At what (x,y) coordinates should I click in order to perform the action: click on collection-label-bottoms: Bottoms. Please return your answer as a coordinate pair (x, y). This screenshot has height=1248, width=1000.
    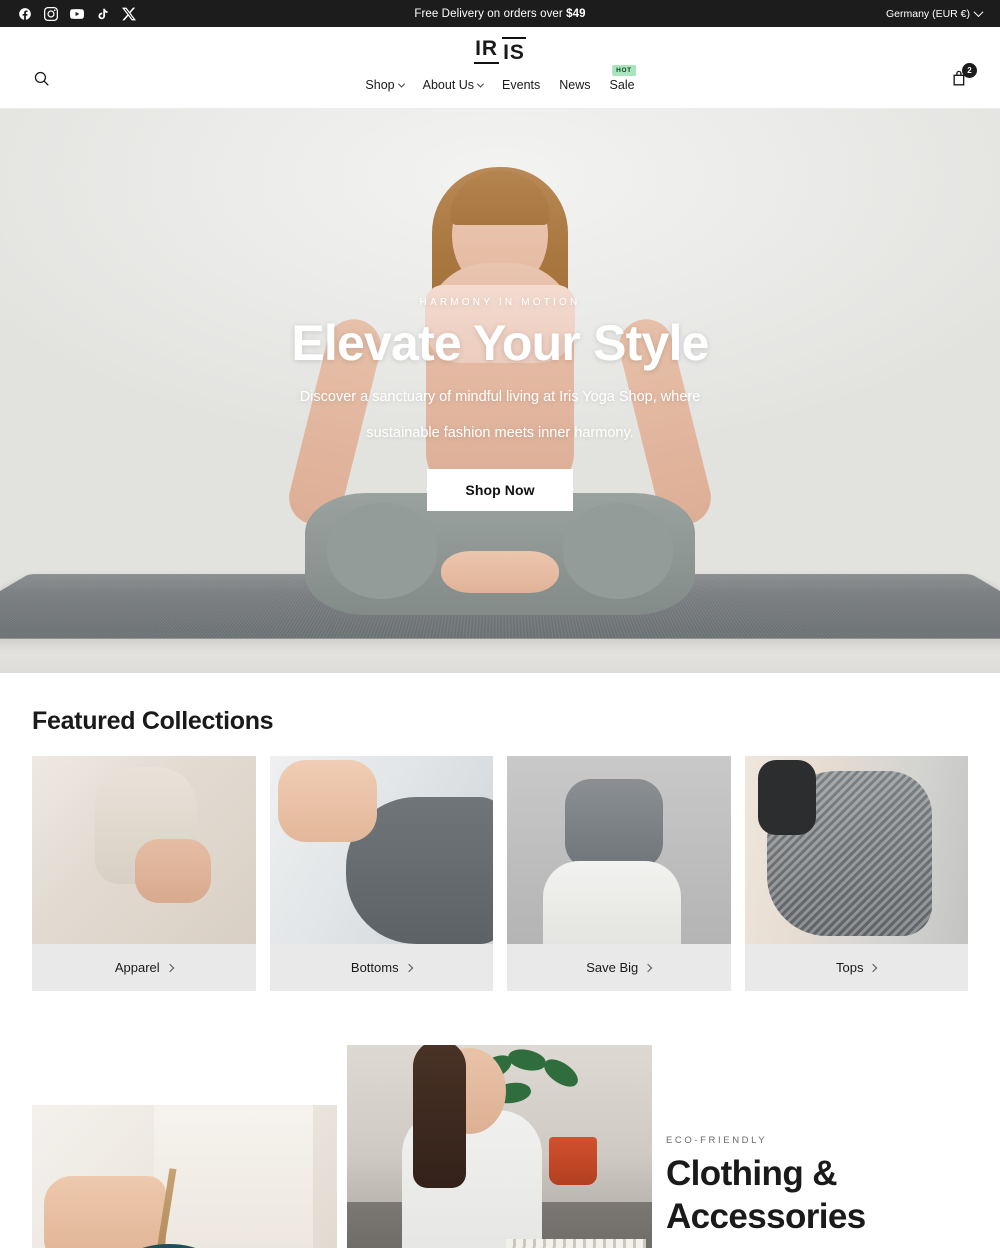
    Looking at the image, I should click on (381, 967).